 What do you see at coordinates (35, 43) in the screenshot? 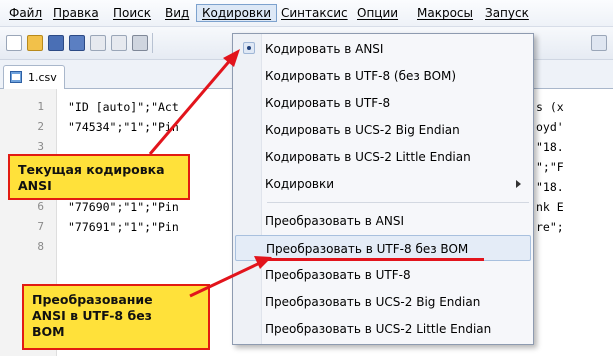
I see `open-file-icon` at bounding box center [35, 43].